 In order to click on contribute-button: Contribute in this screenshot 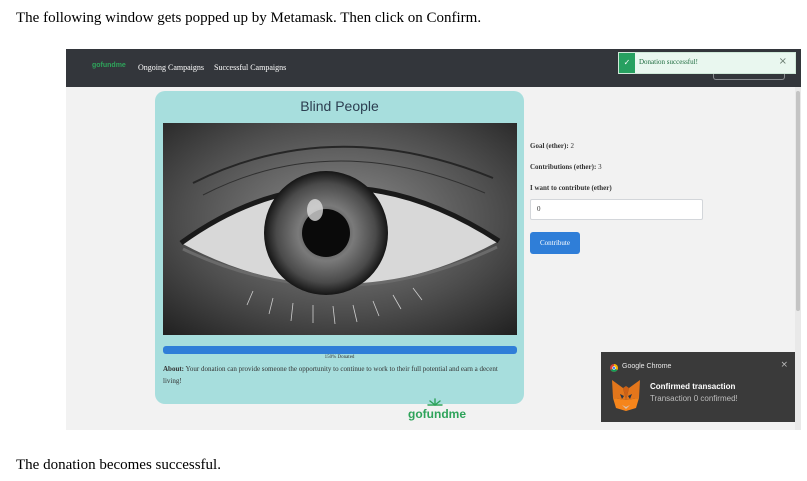, I will do `click(555, 243)`.